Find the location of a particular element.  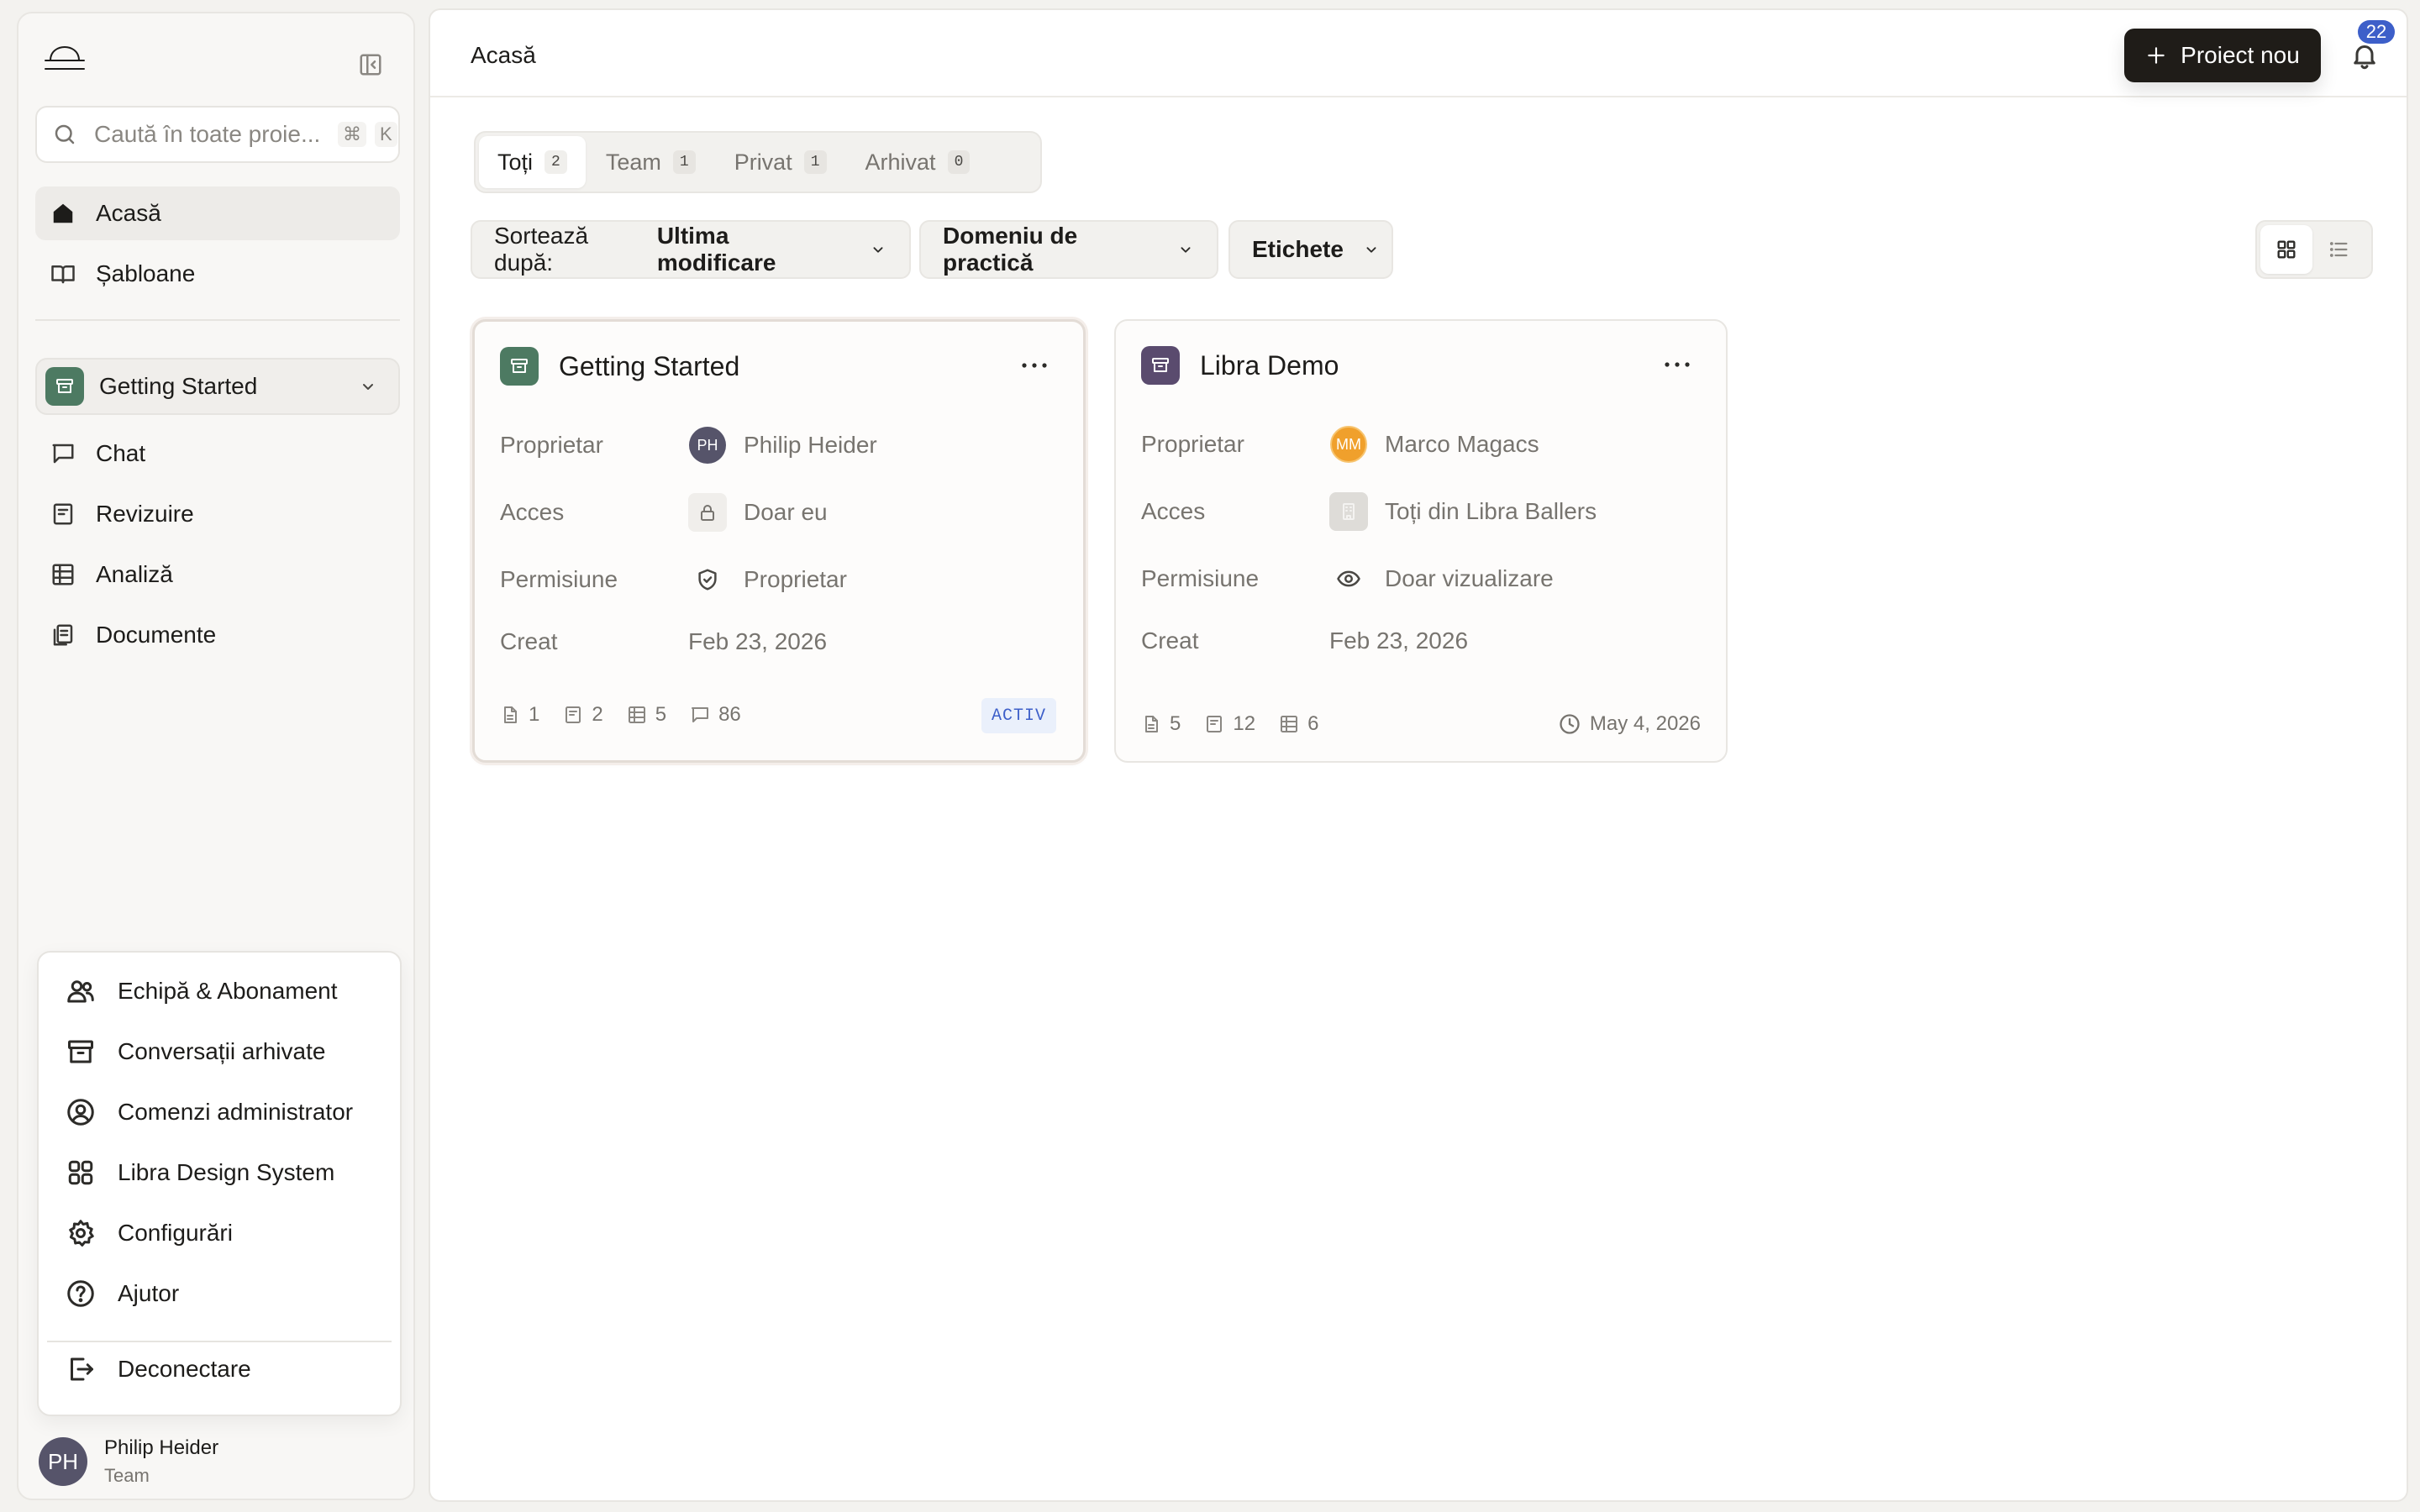

nav-item-review: Revizuire is located at coordinates (218, 514).